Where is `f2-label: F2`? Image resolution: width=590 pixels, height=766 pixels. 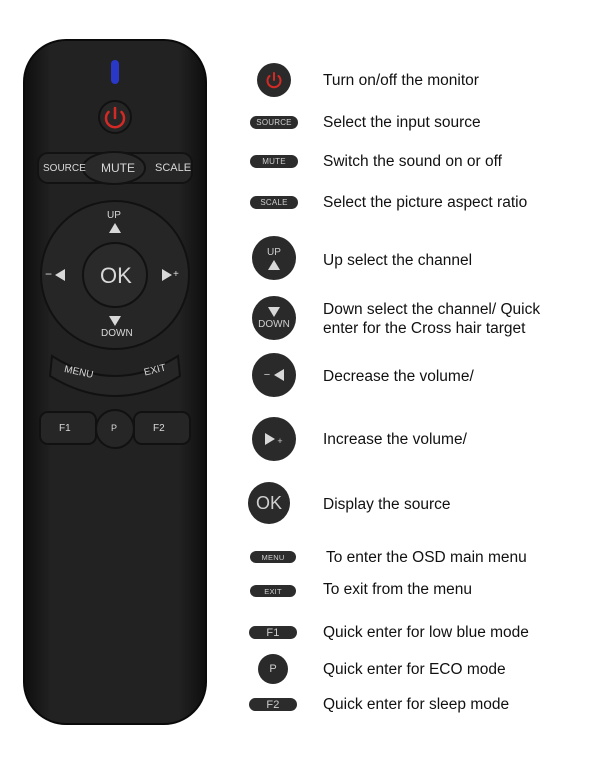 f2-label: F2 is located at coordinates (159, 428).